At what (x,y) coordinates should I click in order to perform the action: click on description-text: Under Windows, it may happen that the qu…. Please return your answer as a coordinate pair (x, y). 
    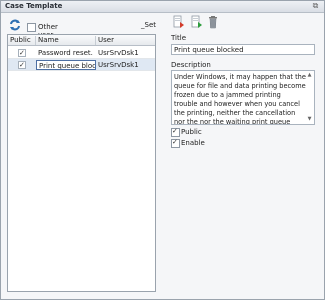
    Looking at the image, I should click on (240, 99).